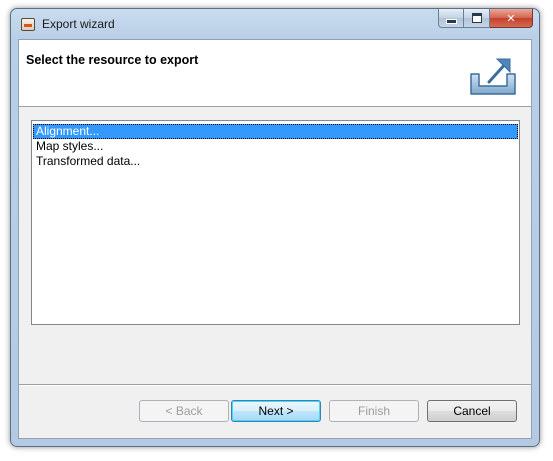 Image resolution: width=553 pixels, height=461 pixels. Describe the element at coordinates (28, 24) in the screenshot. I see `app-icon` at that location.